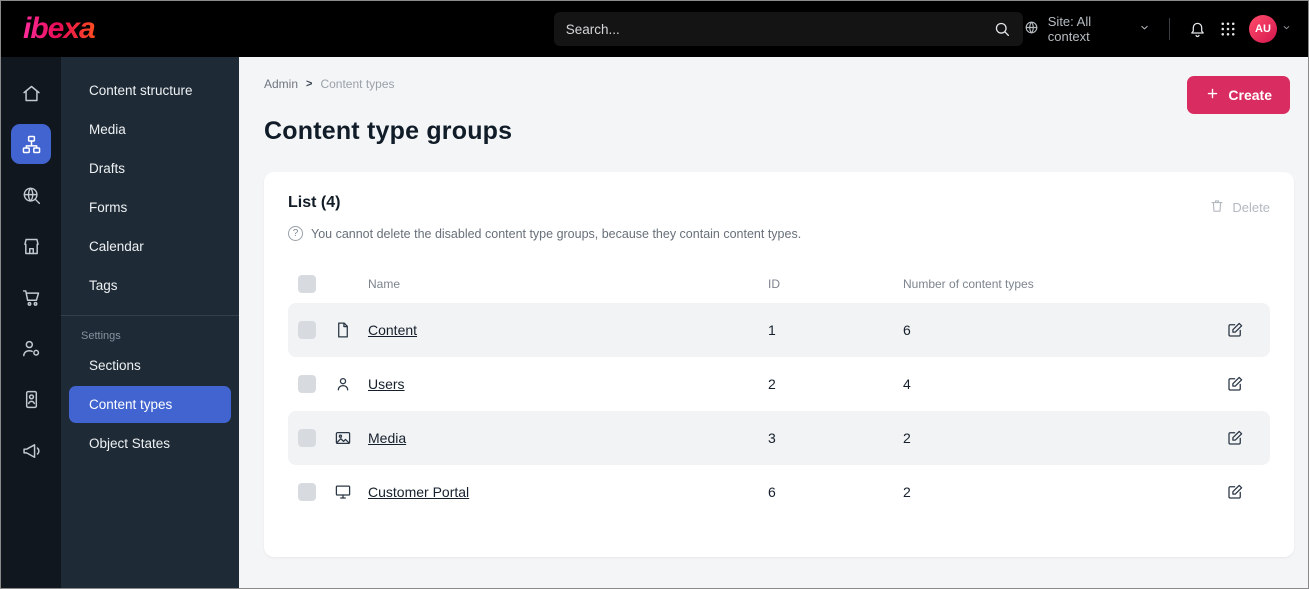  I want to click on ibexa-logo: ibexa, so click(59, 29).